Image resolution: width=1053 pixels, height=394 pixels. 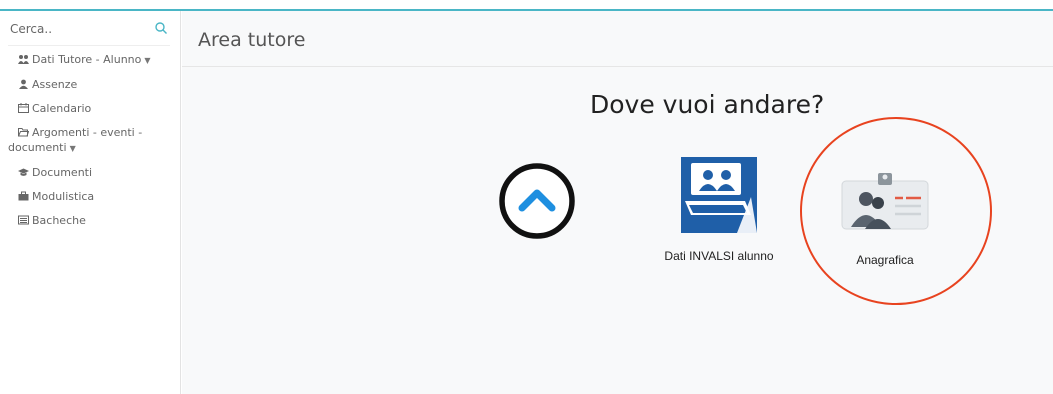 I want to click on sidebar-item-assenze: Assenze, so click(x=90, y=85).